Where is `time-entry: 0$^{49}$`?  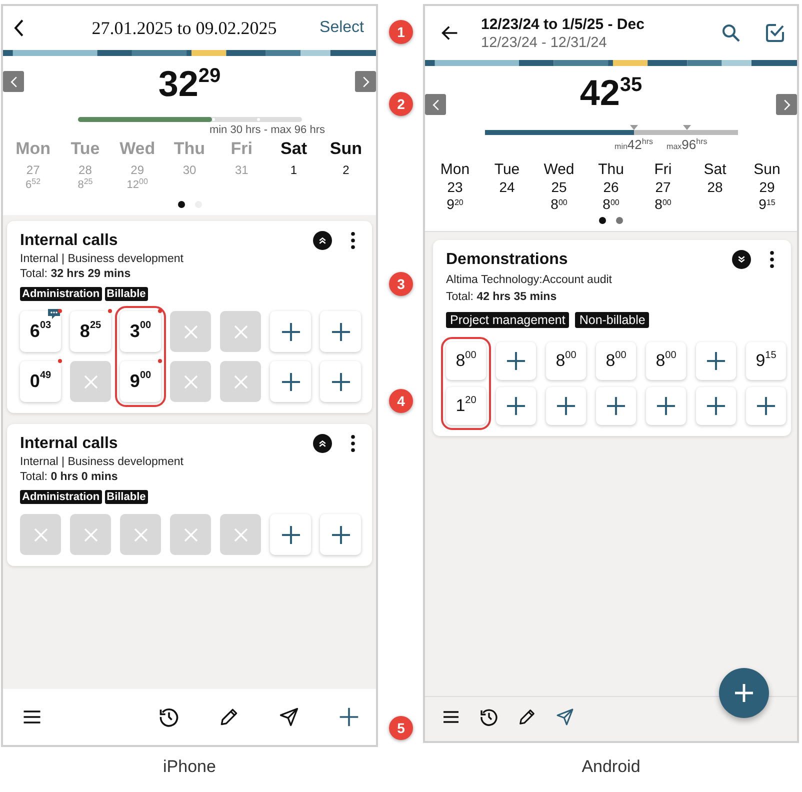
time-entry: 0$^{49}$ is located at coordinates (40, 381).